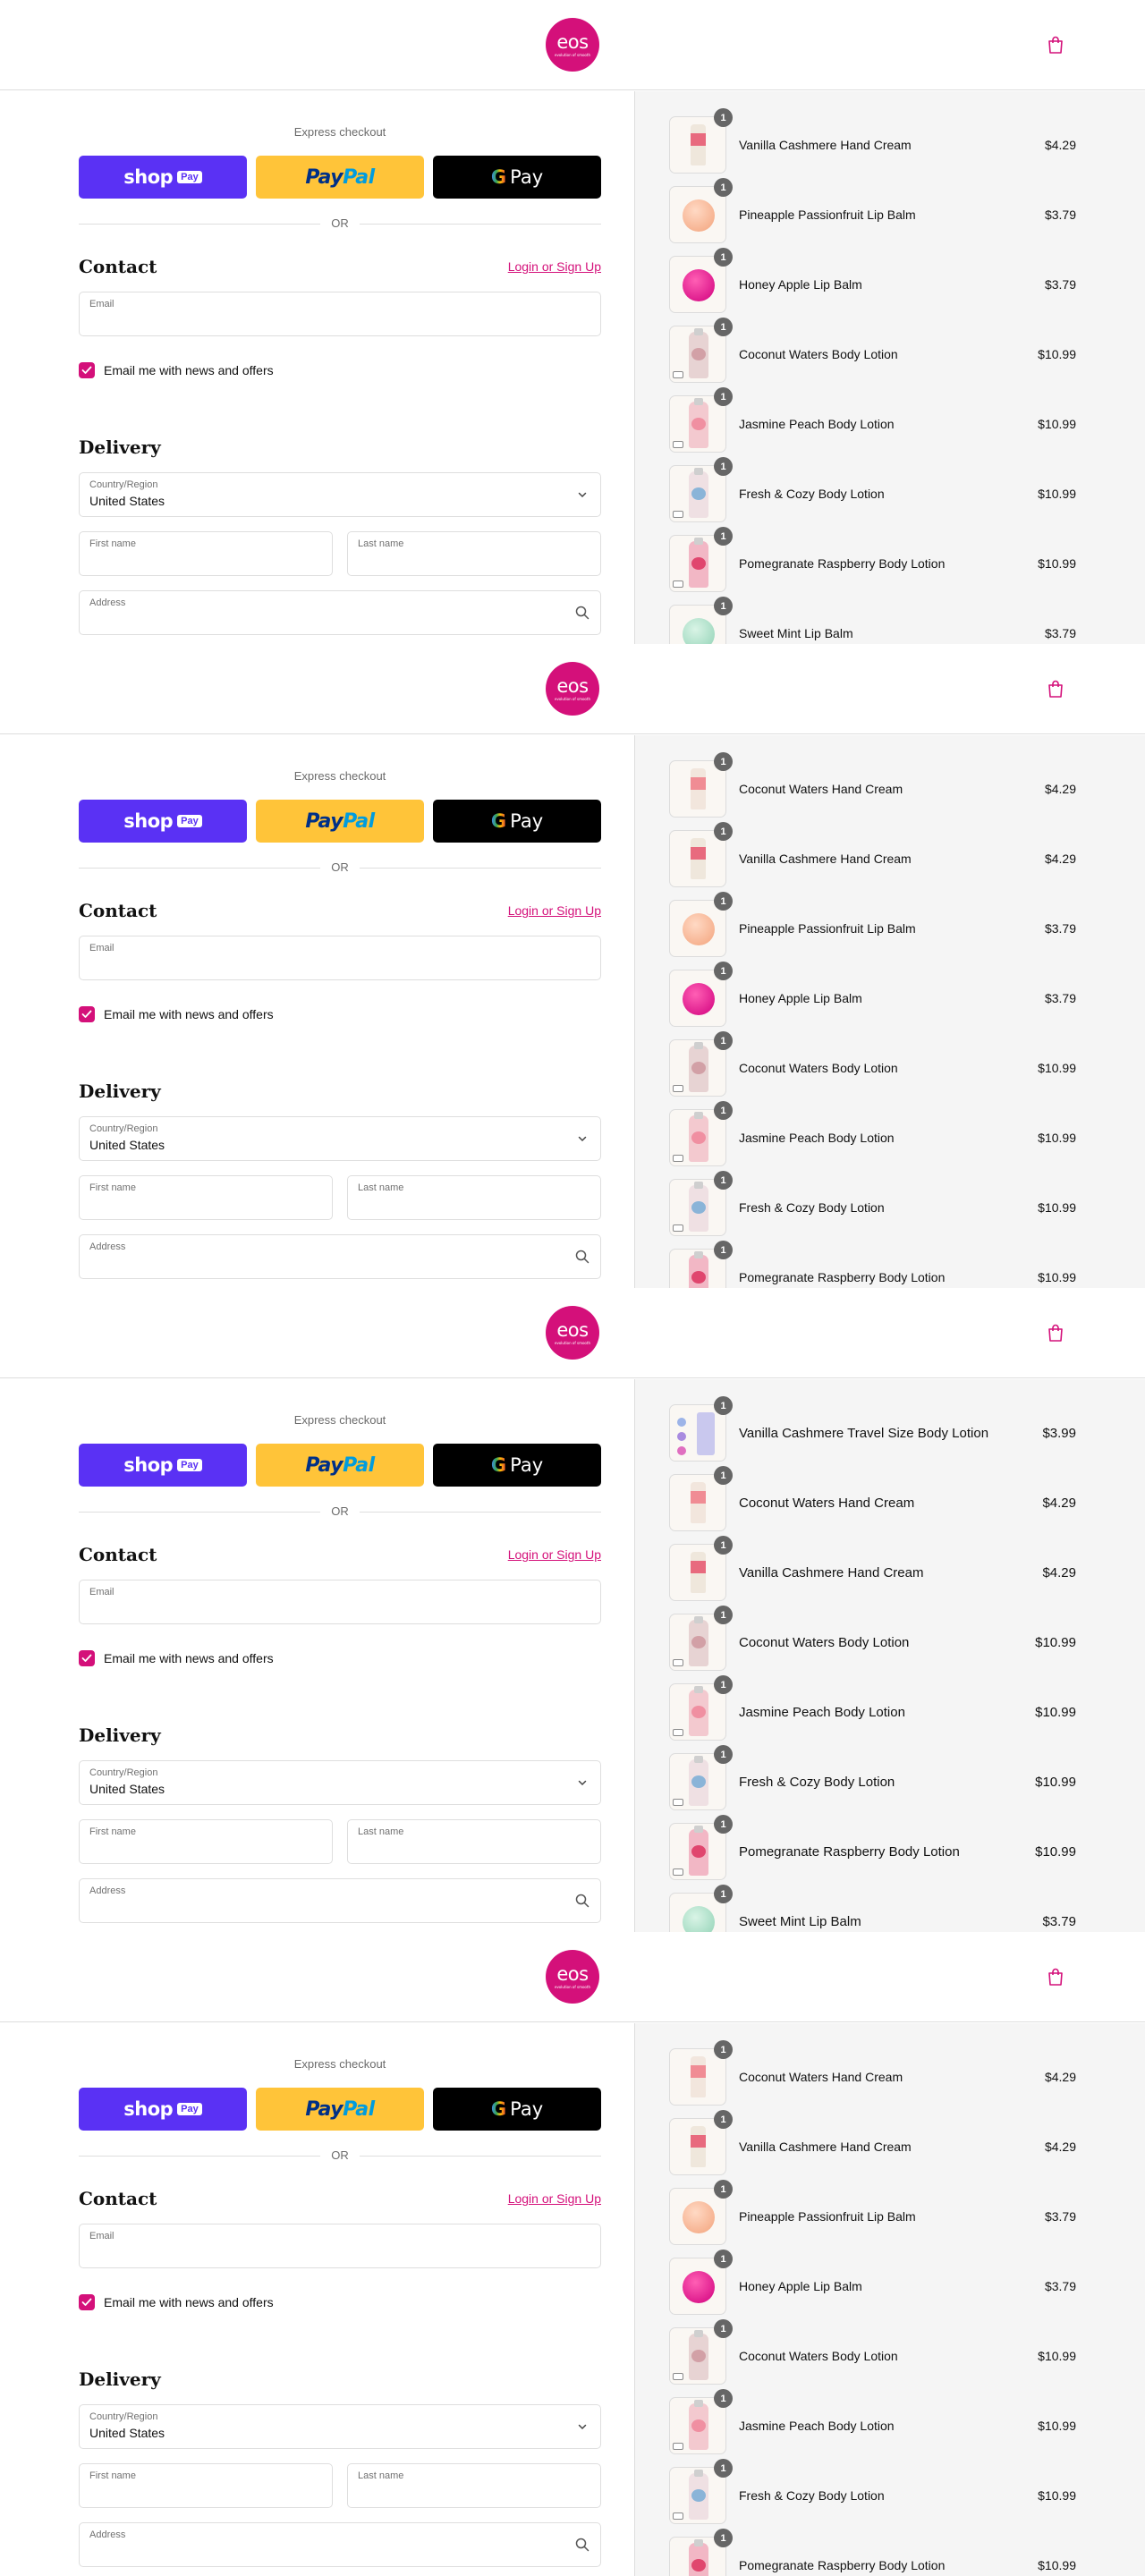 This screenshot has width=1145, height=2576. Describe the element at coordinates (572, 41) in the screenshot. I see `logo-wordmark: eos` at that location.